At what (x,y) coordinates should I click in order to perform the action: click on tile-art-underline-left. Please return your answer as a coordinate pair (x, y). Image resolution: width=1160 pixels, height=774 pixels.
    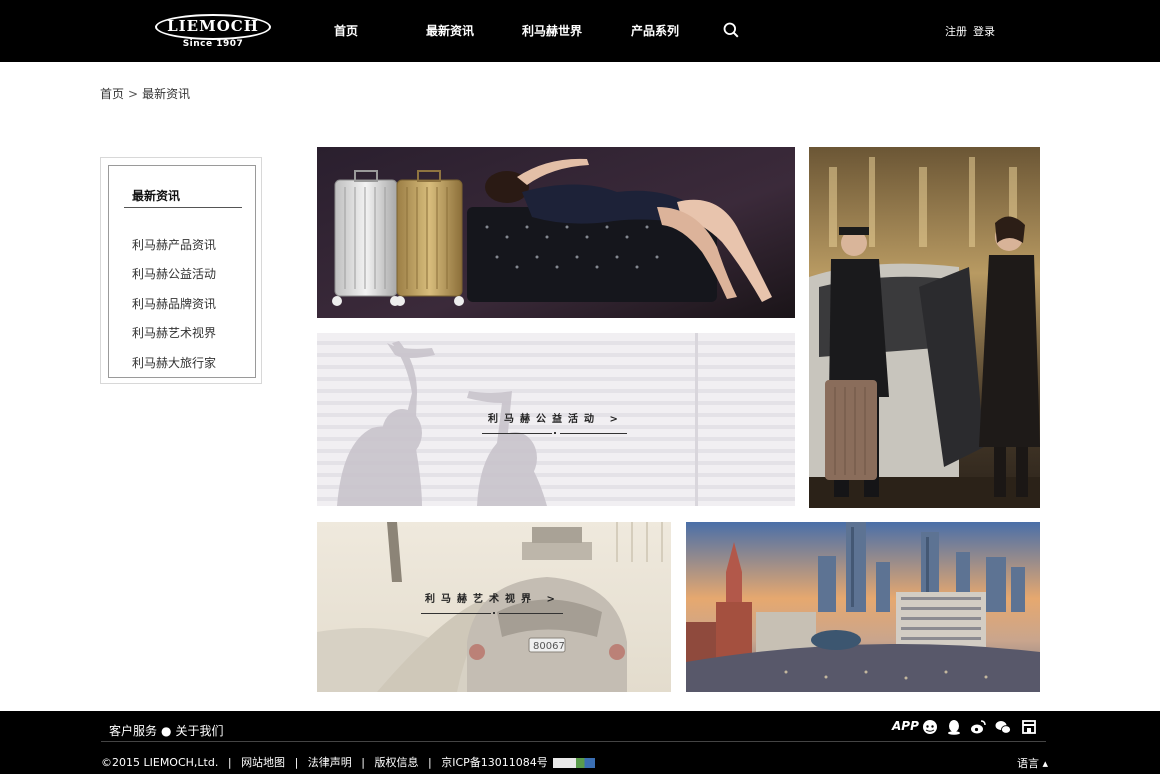
    Looking at the image, I should click on (456, 613).